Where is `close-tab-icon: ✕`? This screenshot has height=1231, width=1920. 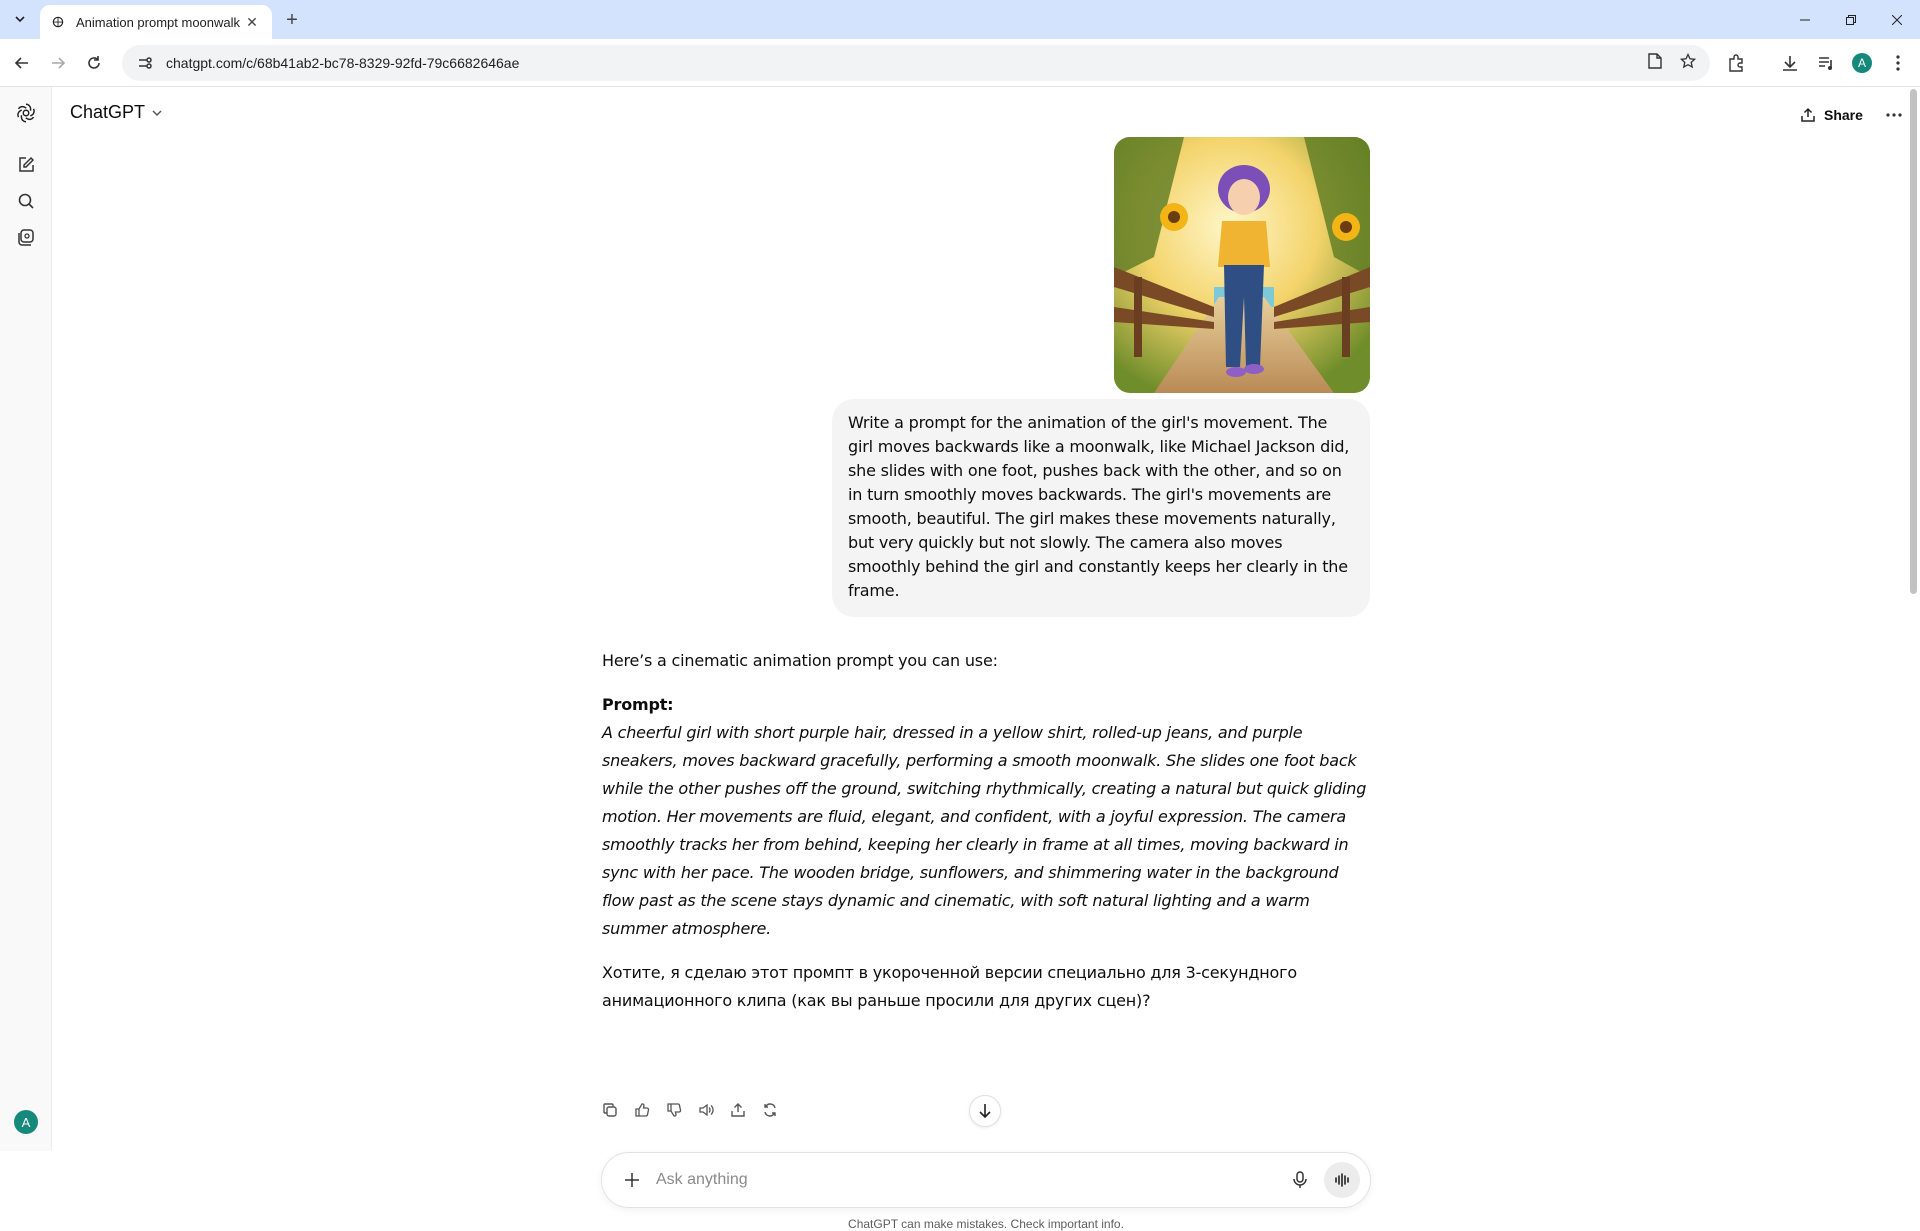 close-tab-icon: ✕ is located at coordinates (252, 22).